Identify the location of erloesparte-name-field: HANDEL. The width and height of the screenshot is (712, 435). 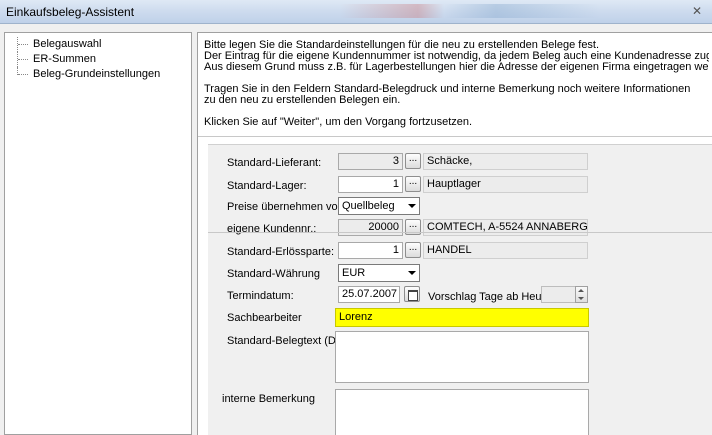
(505, 250).